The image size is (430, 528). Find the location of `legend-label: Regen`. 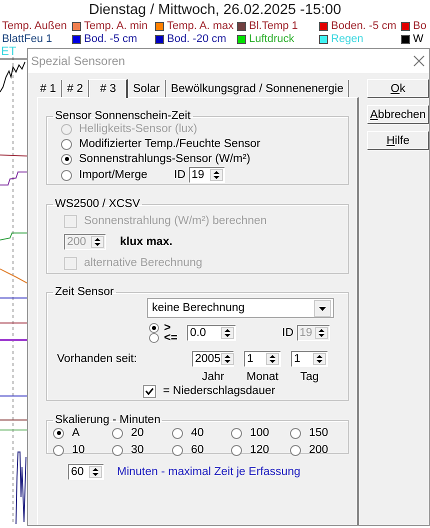

legend-label: Regen is located at coordinates (347, 39).